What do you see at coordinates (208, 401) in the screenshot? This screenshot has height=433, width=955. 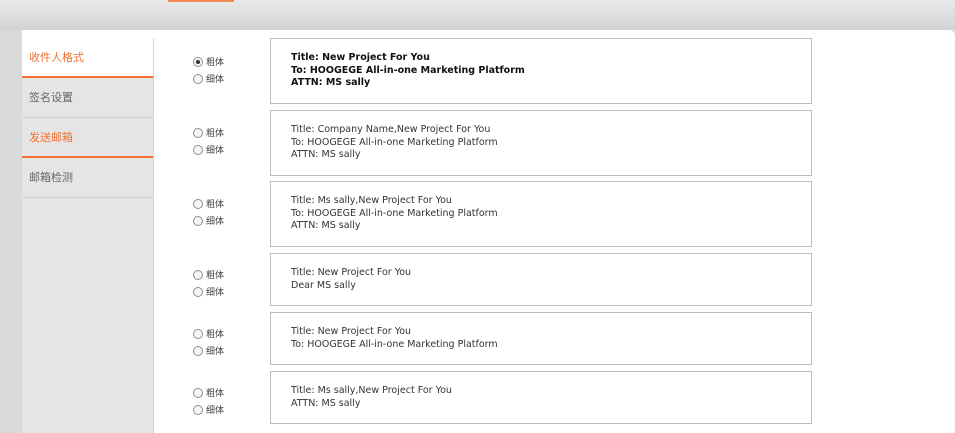 I see `radio-group-6: 粗体 细体` at bounding box center [208, 401].